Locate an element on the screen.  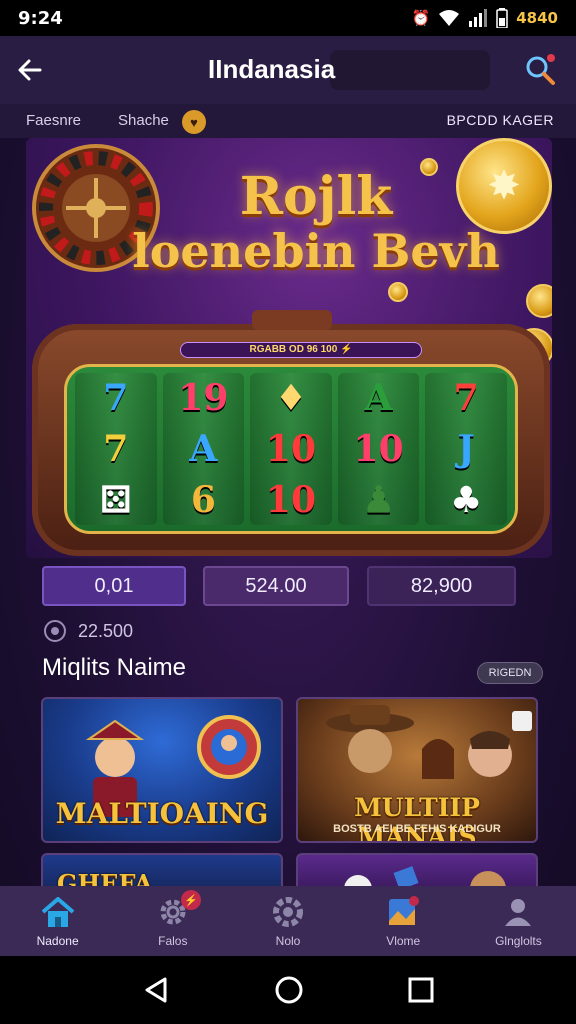
search-icon is located at coordinates (540, 69).